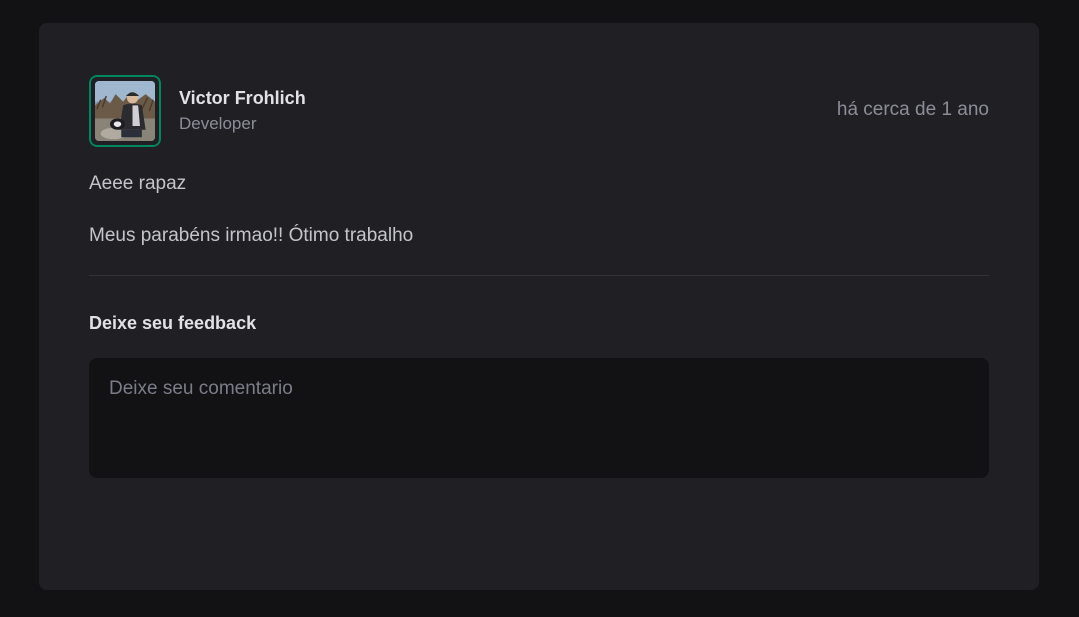 The height and width of the screenshot is (617, 1079). What do you see at coordinates (539, 275) in the screenshot?
I see `divider` at bounding box center [539, 275].